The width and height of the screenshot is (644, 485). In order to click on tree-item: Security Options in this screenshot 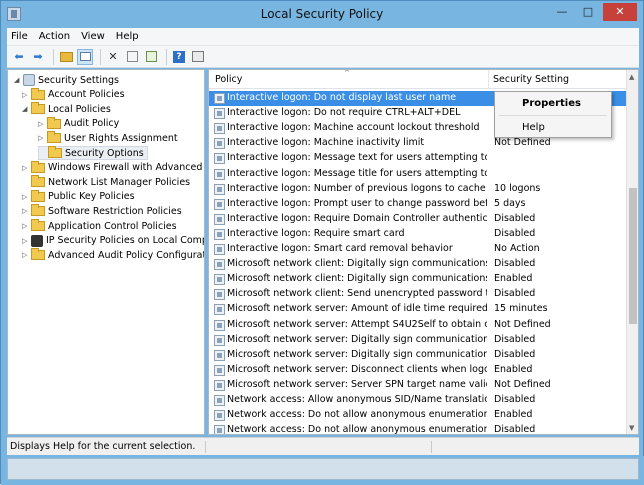, I will do `click(93, 153)`.